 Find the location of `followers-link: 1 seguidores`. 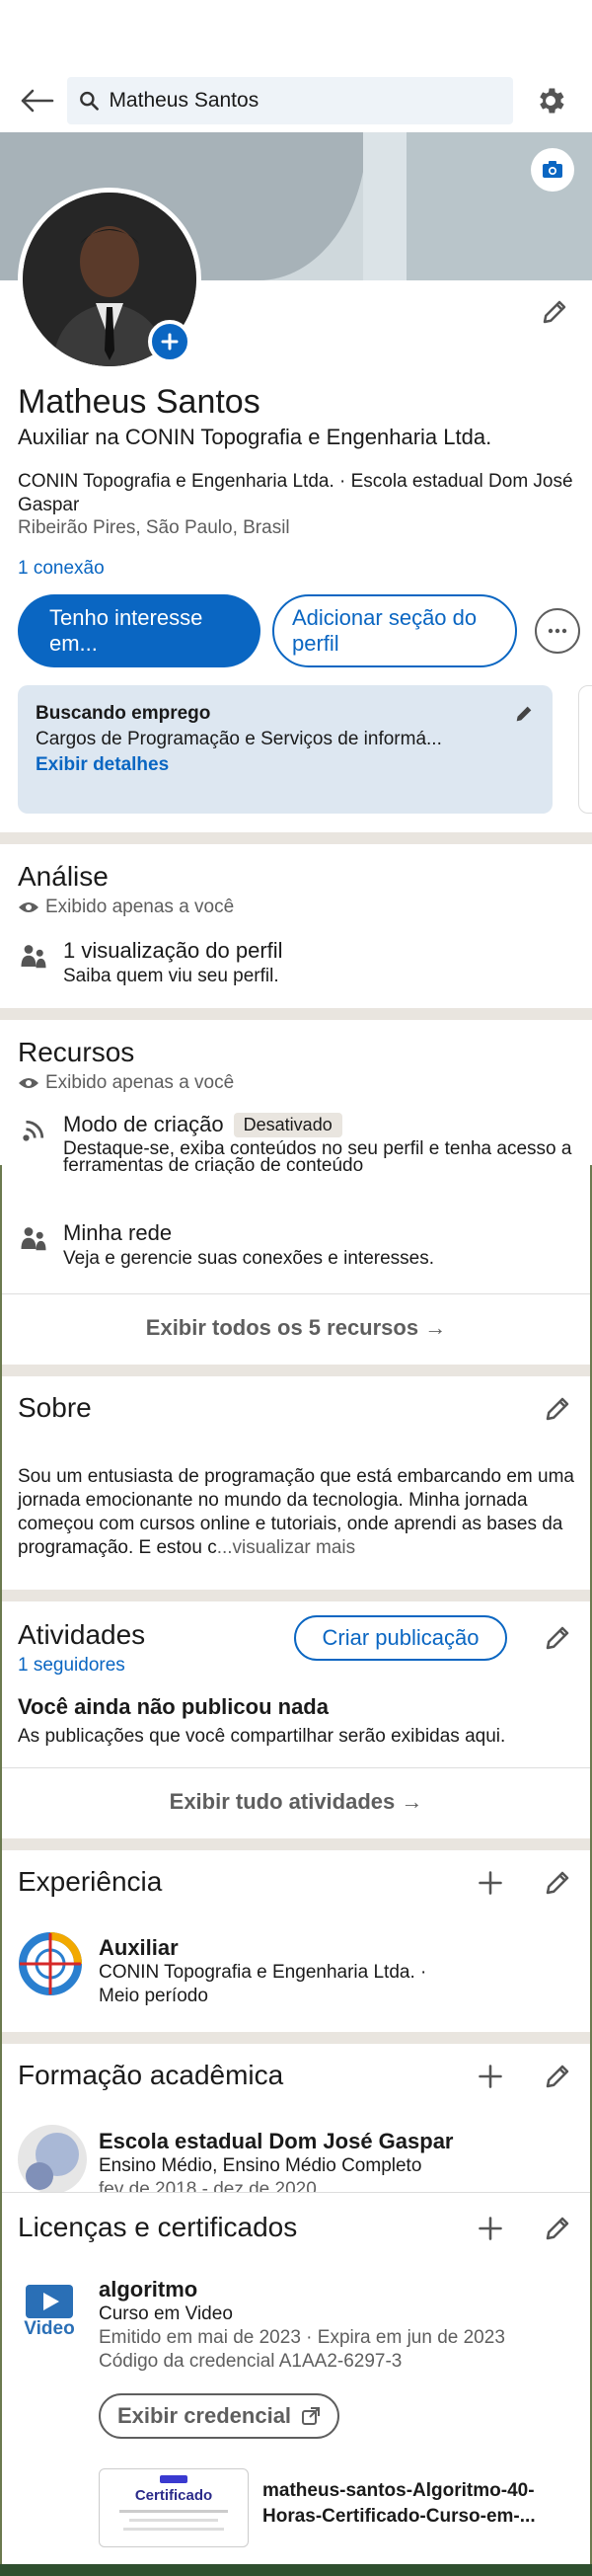

followers-link: 1 seguidores is located at coordinates (72, 1666).